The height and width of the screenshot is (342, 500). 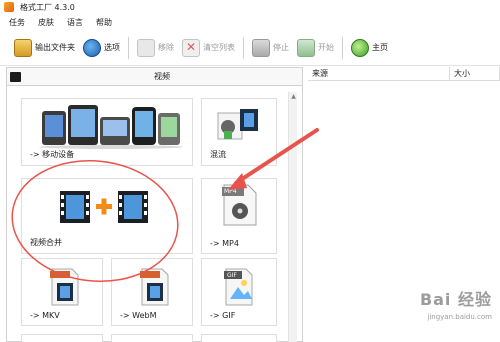 What do you see at coordinates (155, 48) in the screenshot?
I see `remove-button: 移除` at bounding box center [155, 48].